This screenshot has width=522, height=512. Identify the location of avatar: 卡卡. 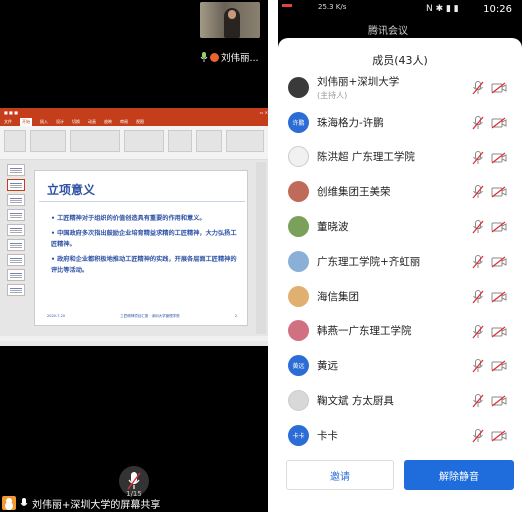
(298, 435).